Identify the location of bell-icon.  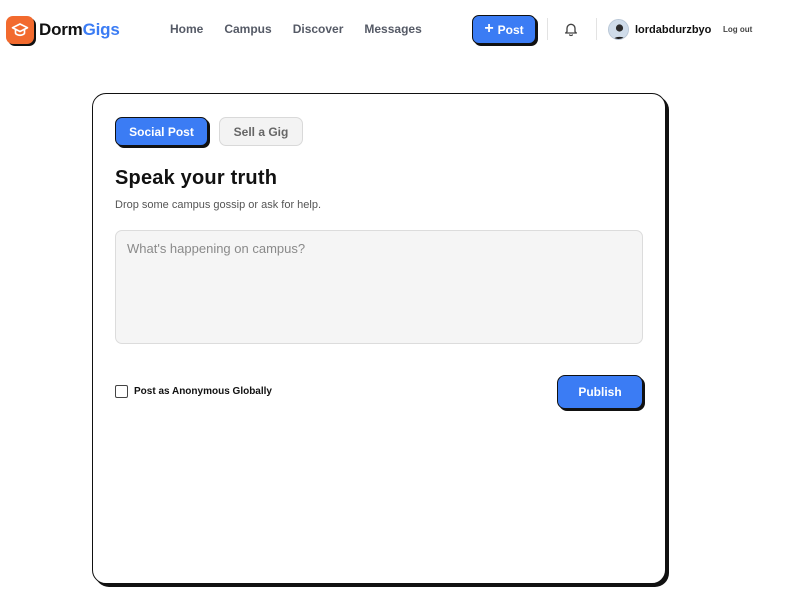
(571, 29).